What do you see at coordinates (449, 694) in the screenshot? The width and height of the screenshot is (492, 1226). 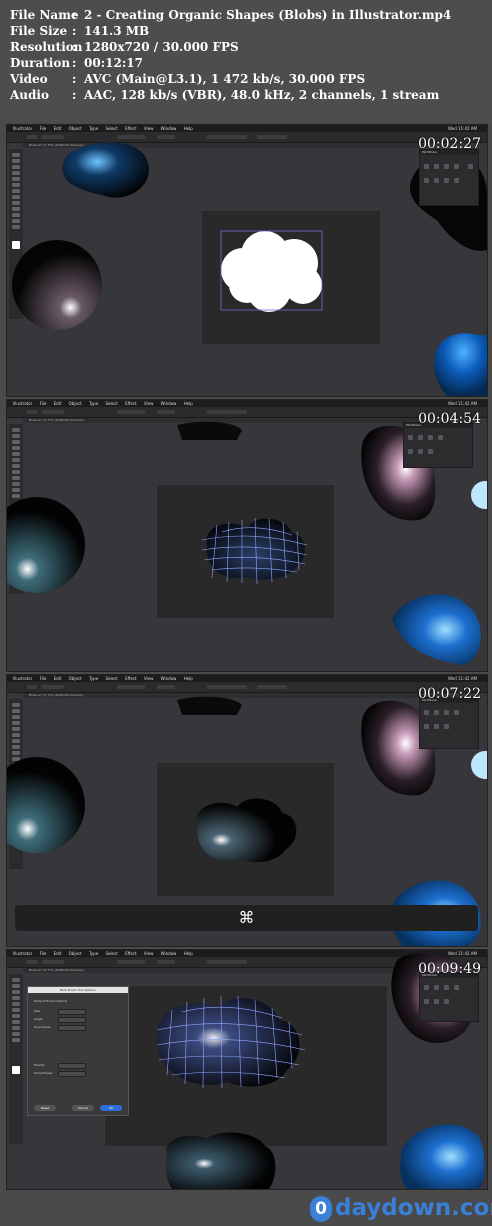 I see `timestamp: 00:07:22` at bounding box center [449, 694].